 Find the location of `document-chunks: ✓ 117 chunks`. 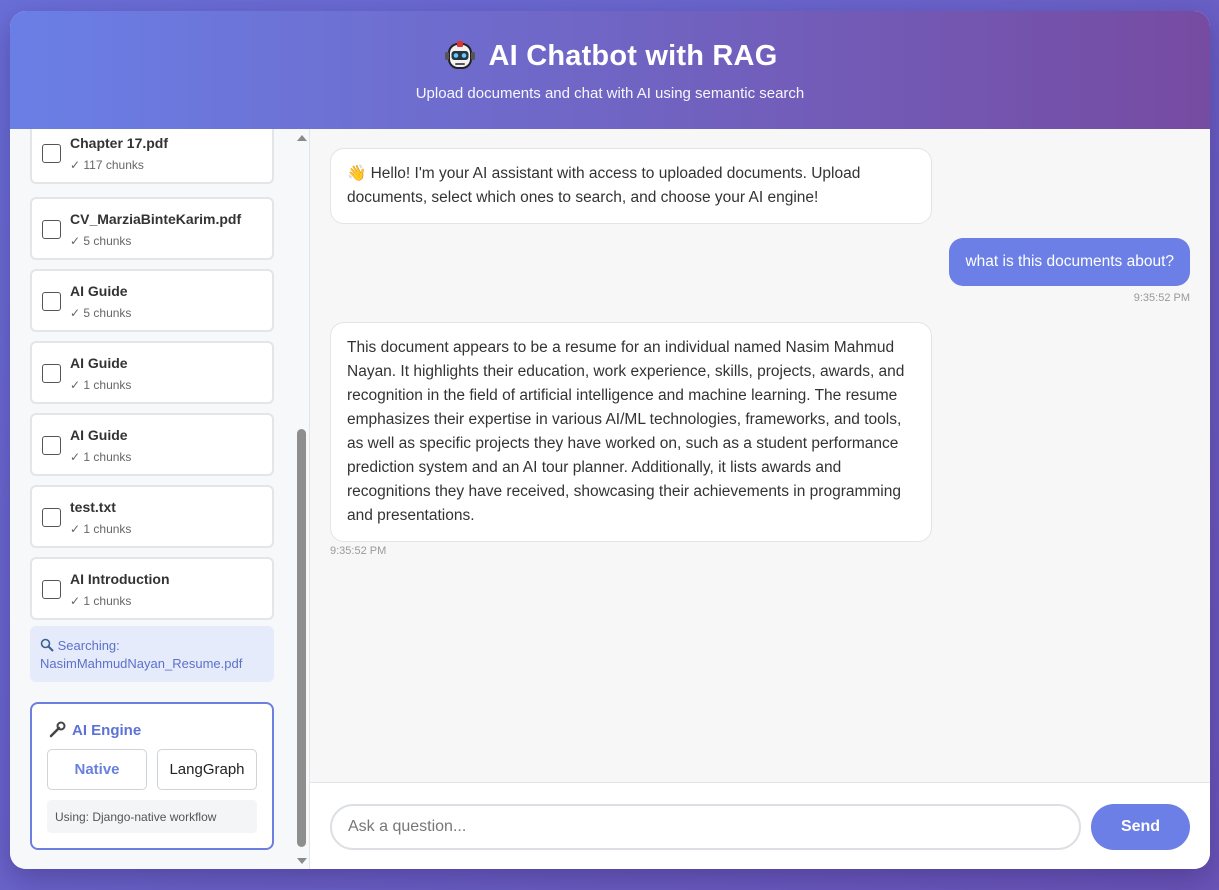

document-chunks: ✓ 117 chunks is located at coordinates (107, 165).